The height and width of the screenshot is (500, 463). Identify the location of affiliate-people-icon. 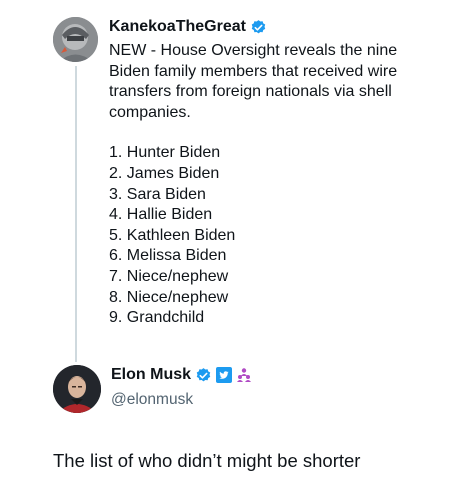
(244, 375).